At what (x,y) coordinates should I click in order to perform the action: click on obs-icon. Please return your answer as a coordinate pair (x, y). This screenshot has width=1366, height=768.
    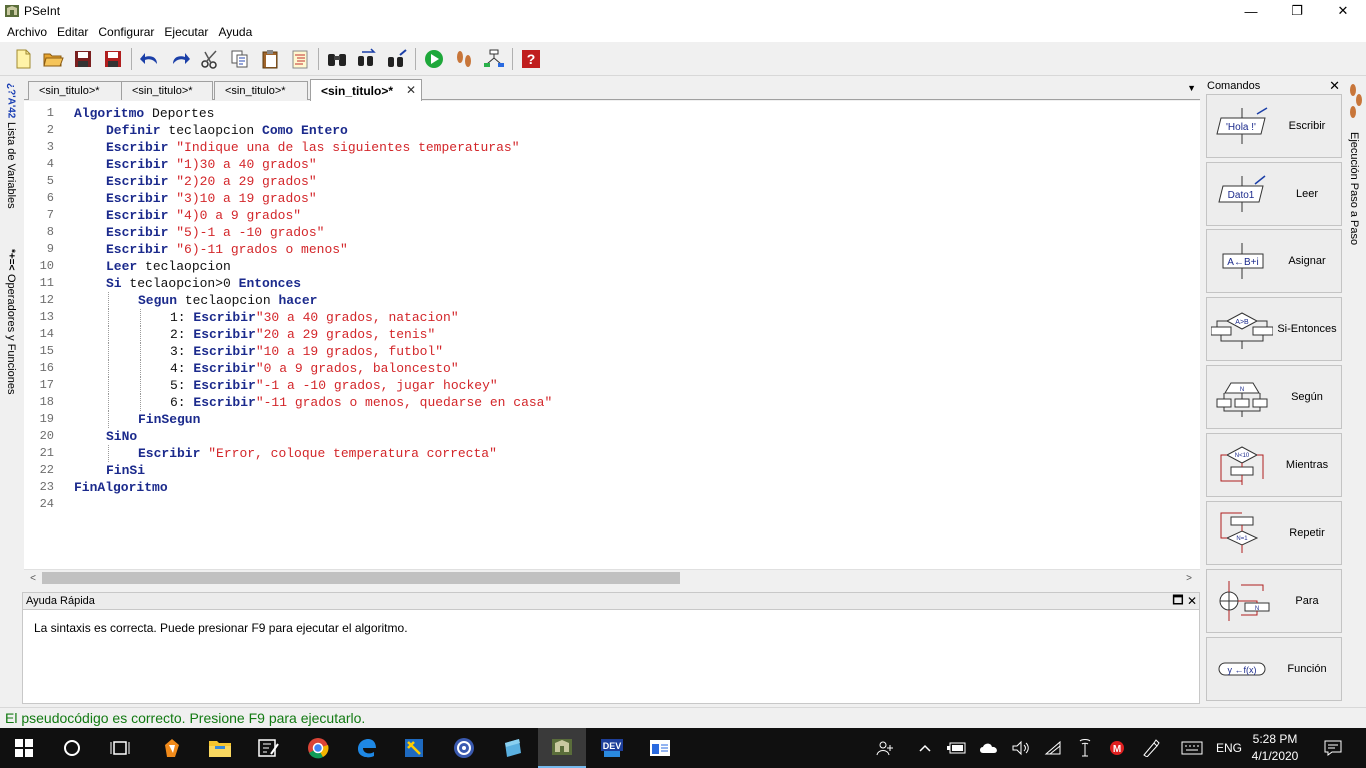
    Looking at the image, I should click on (464, 748).